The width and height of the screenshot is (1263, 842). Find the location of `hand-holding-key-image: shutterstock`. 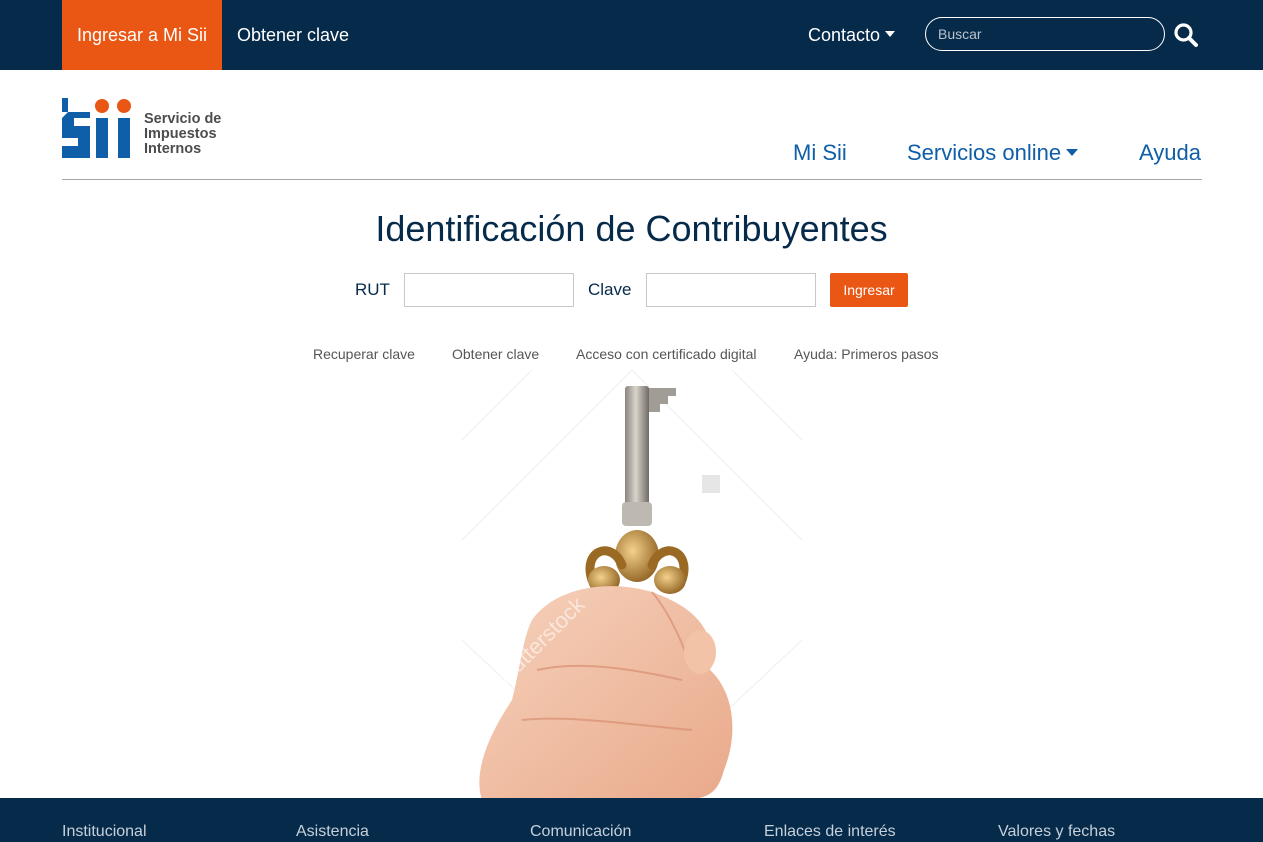

hand-holding-key-image: shutterstock is located at coordinates (632, 585).